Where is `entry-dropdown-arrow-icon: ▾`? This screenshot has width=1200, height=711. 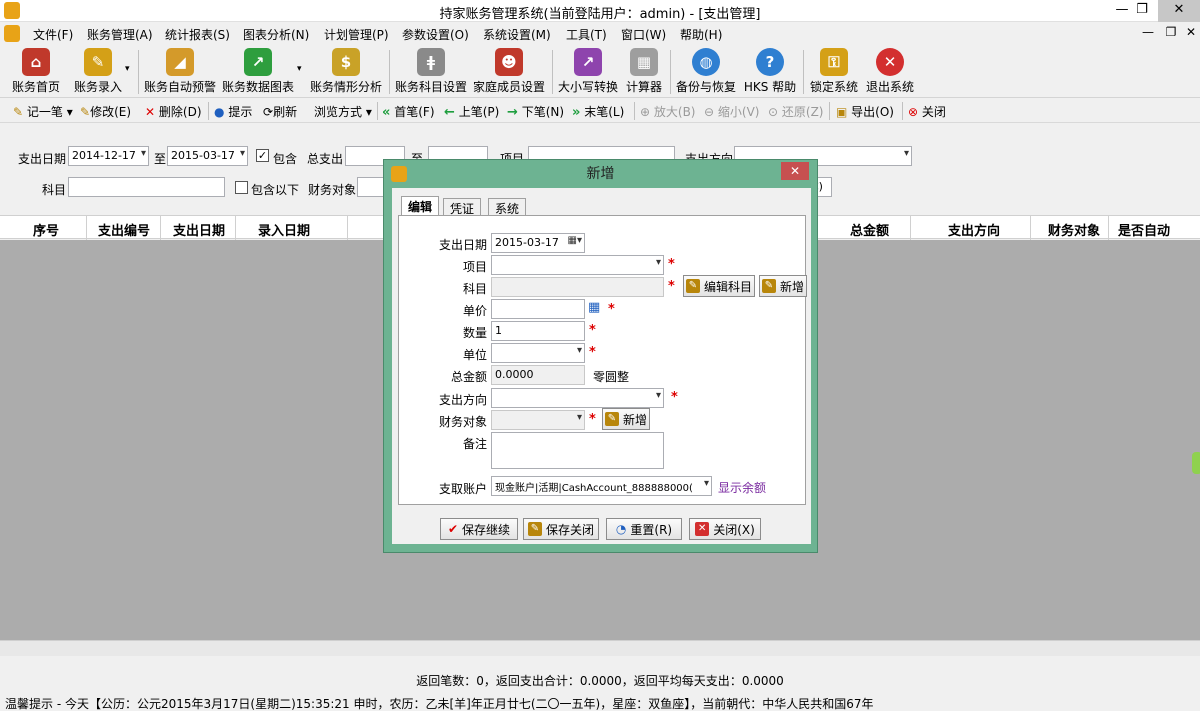
entry-dropdown-arrow-icon: ▾ is located at coordinates (127, 69).